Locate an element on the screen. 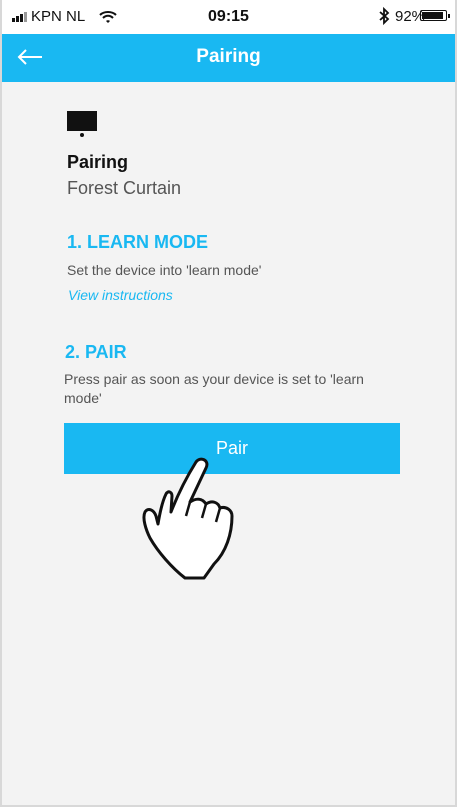 Image resolution: width=457 pixels, height=807 pixels. step-learn-mode-heading: 1. LEARN MODE is located at coordinates (138, 242).